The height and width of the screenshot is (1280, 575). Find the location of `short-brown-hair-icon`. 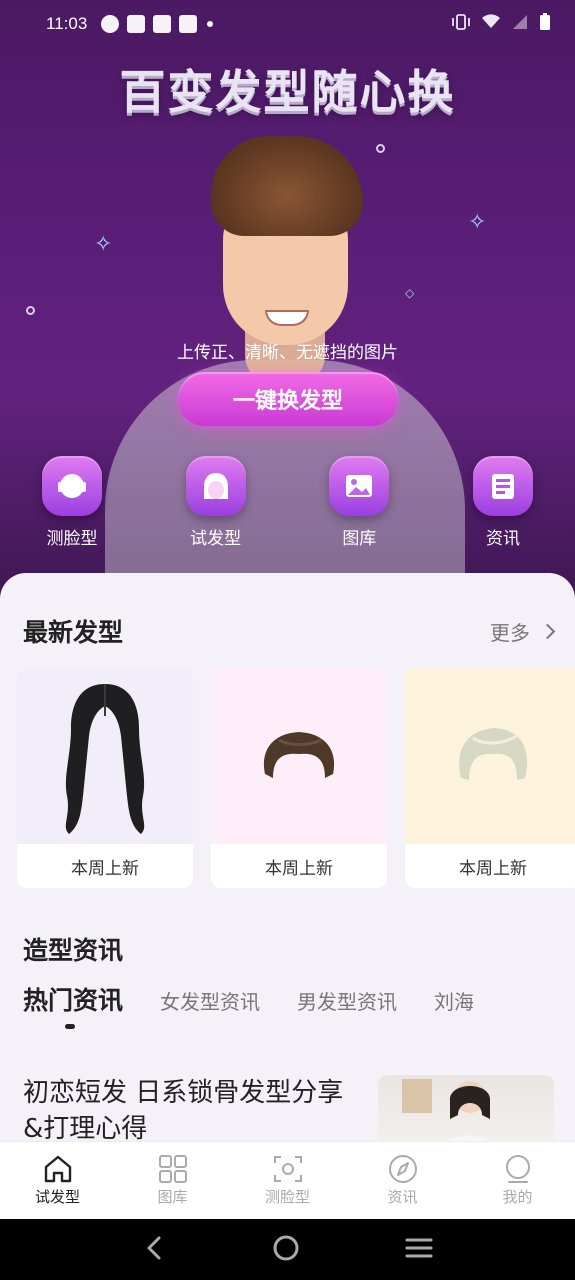

short-brown-hair-icon is located at coordinates (299, 755).